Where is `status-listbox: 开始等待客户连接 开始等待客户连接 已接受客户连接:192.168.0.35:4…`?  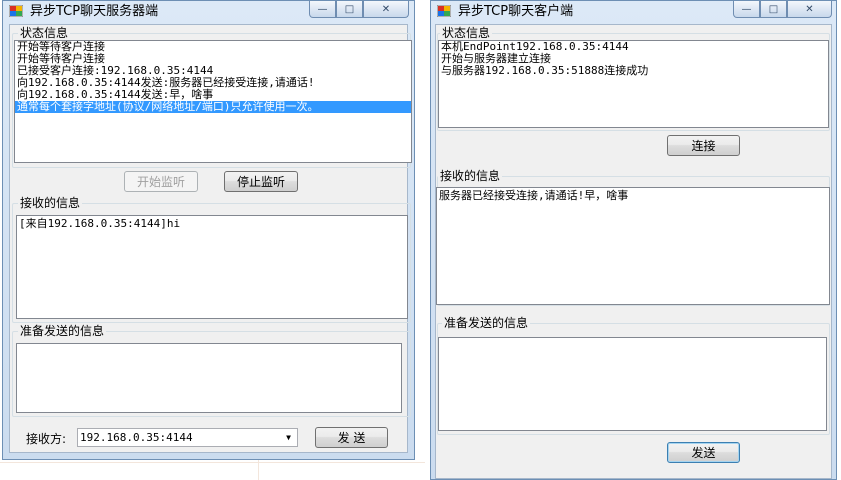 status-listbox: 开始等待客户连接 开始等待客户连接 已接受客户连接:192.168.0.35:4… is located at coordinates (213, 101).